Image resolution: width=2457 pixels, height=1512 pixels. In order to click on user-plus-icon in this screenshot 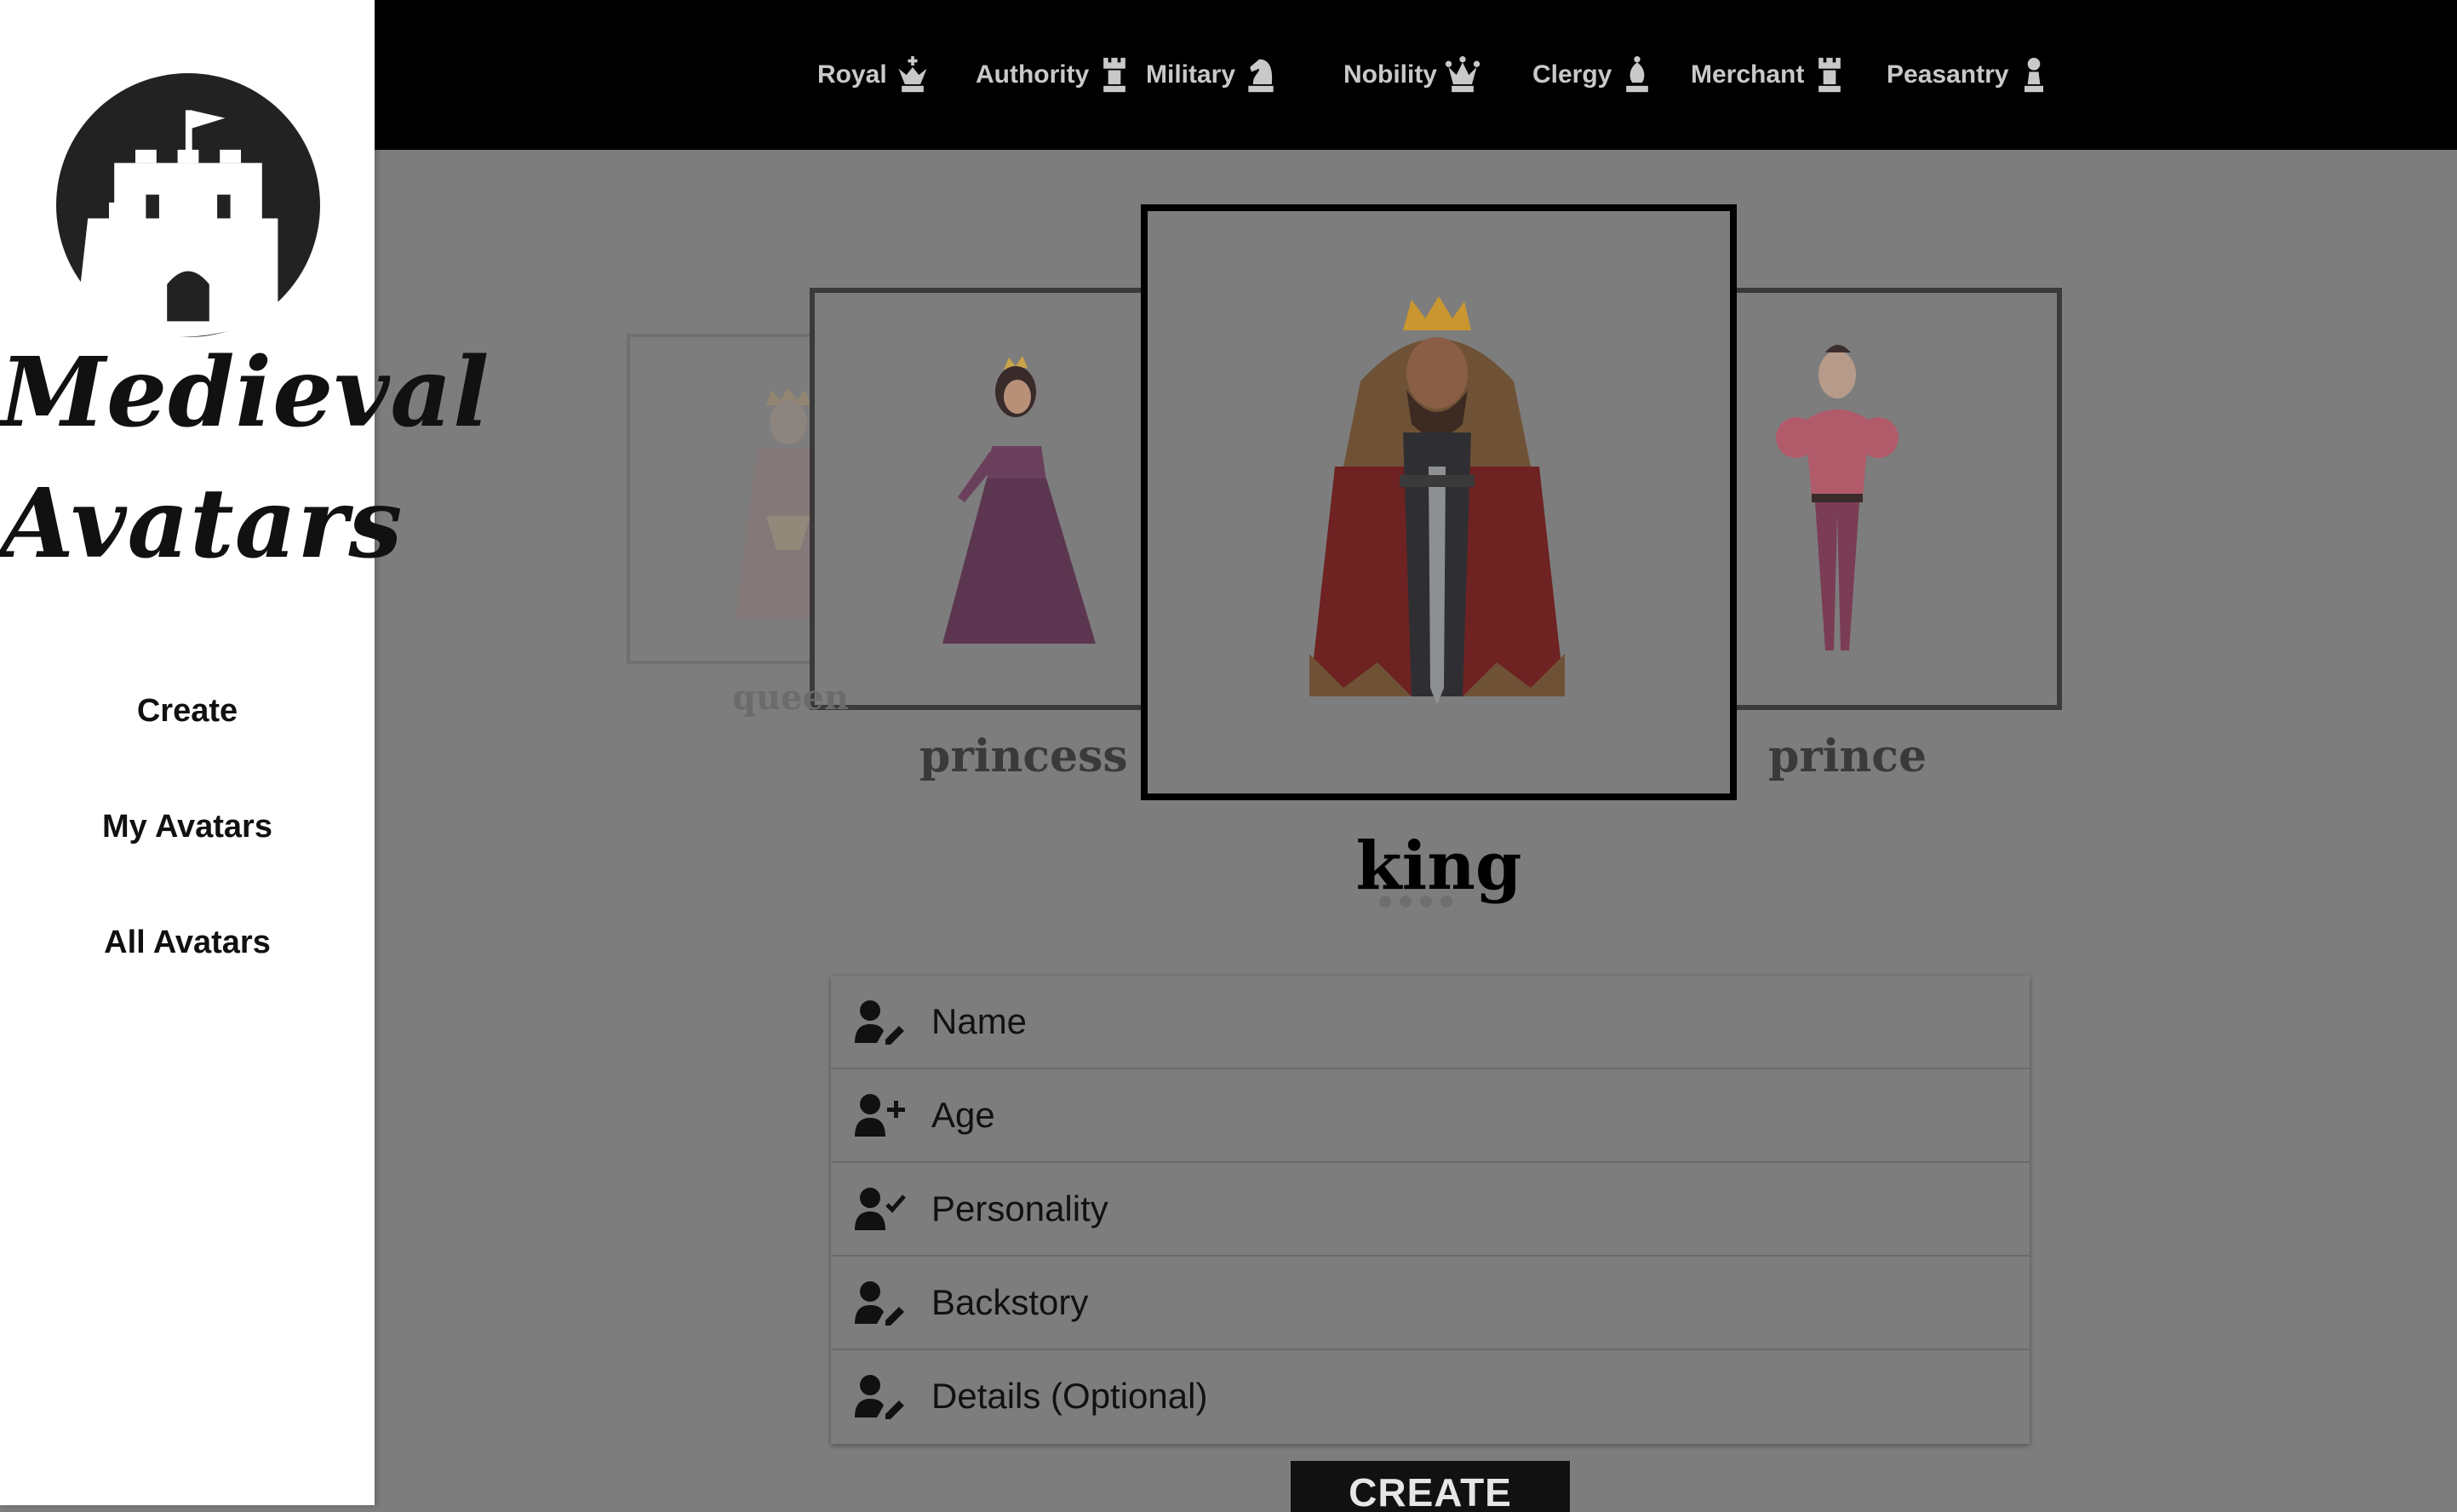, I will do `click(880, 1115)`.